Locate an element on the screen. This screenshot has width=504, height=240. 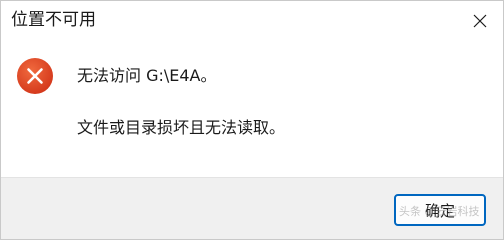
watermark: 头条 @云岩科技 is located at coordinates (439, 211).